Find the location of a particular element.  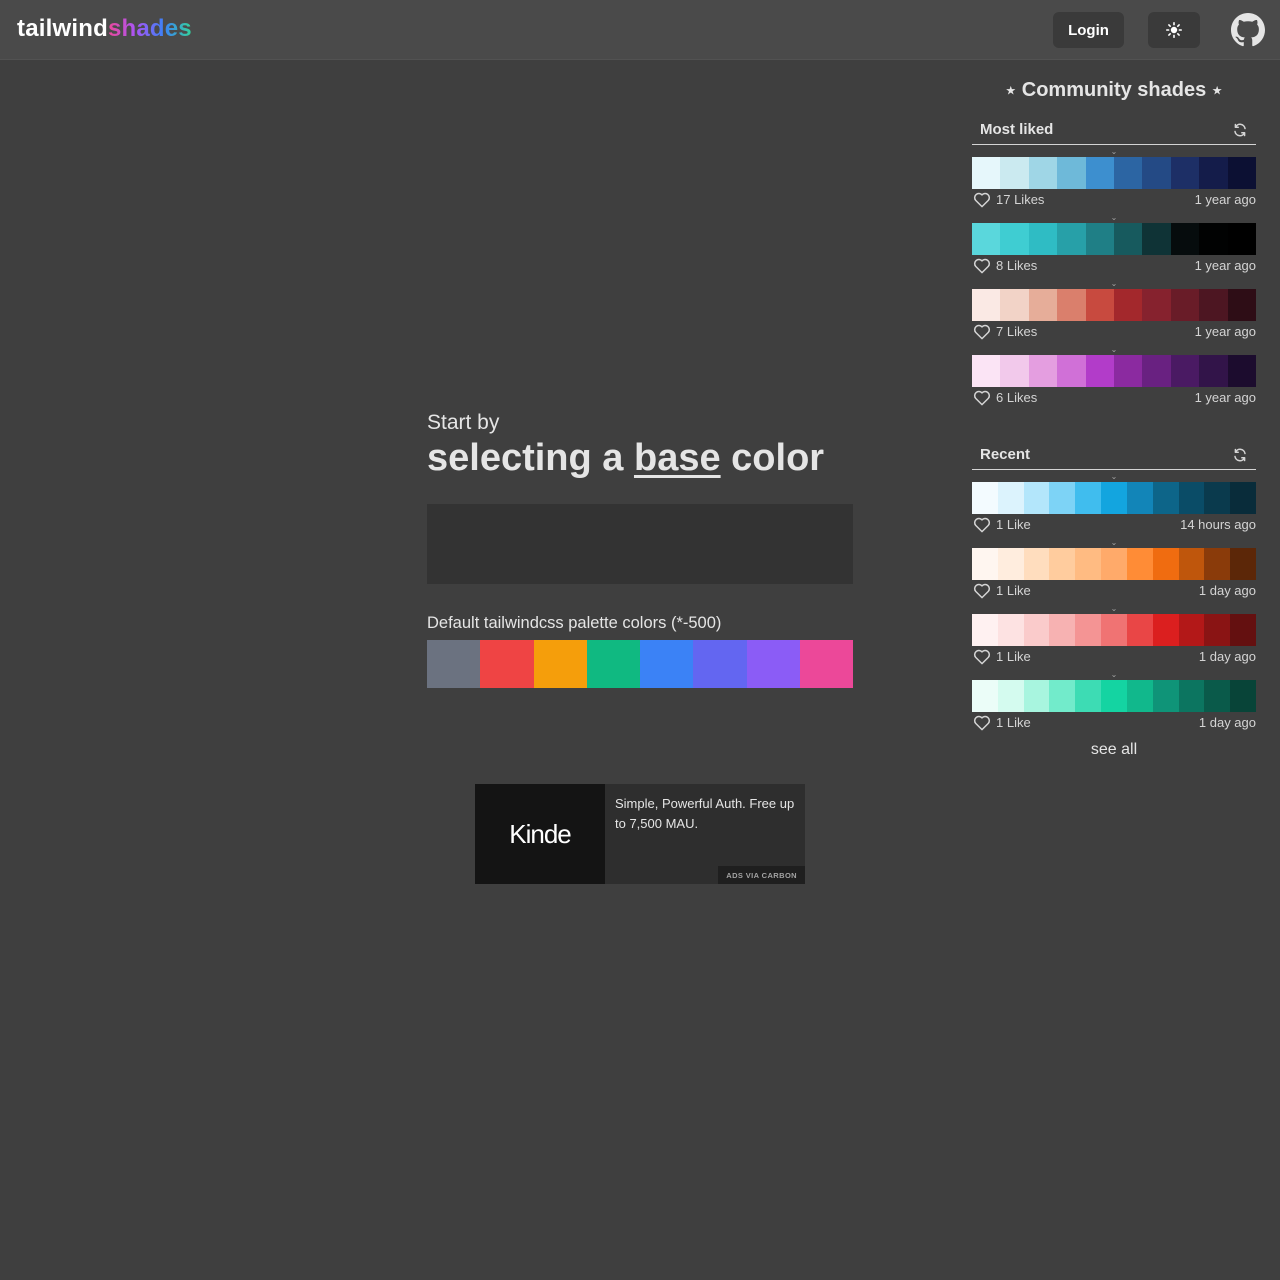

login-button: Login is located at coordinates (1088, 30).